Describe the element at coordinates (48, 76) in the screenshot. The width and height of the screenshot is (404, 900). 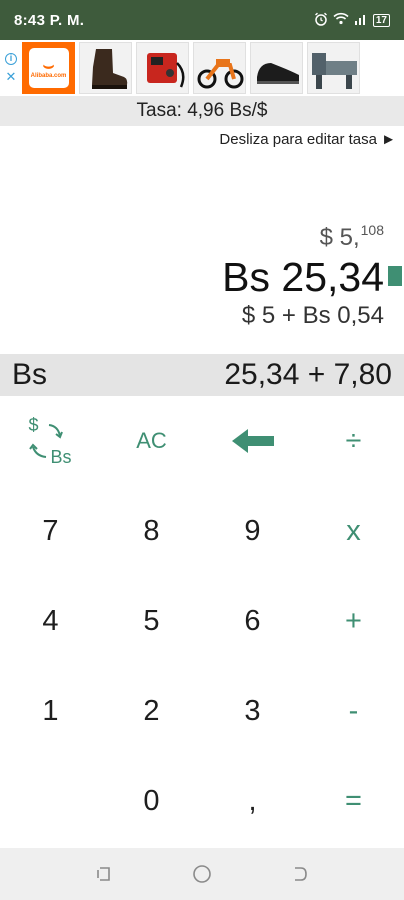
I see `alibaba-logo-text: Alibaba.com` at that location.